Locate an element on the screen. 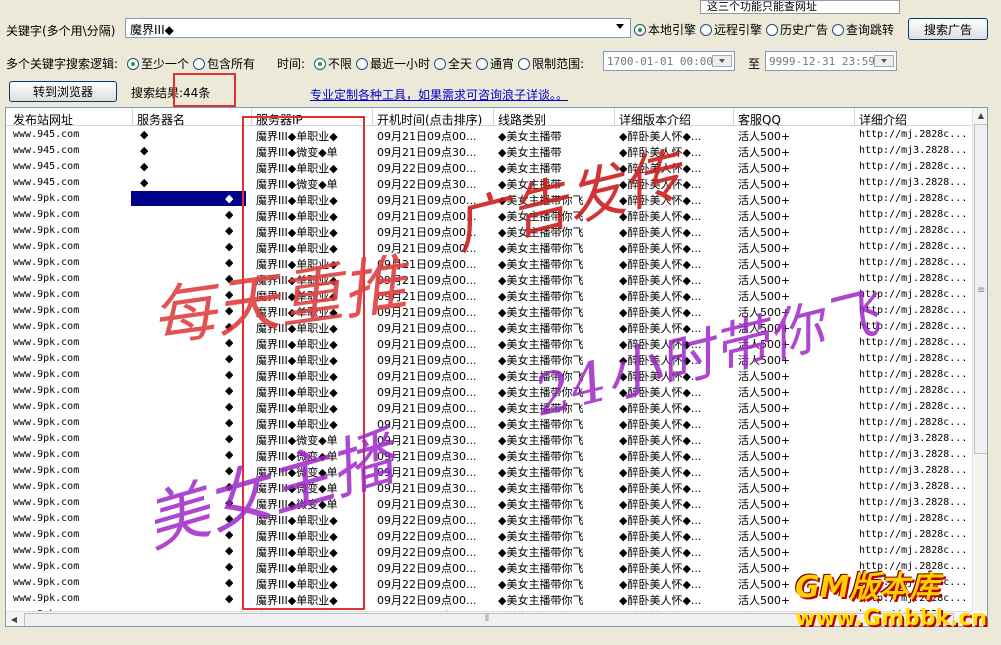  time-radio-1: 最近一小时 is located at coordinates (393, 64).